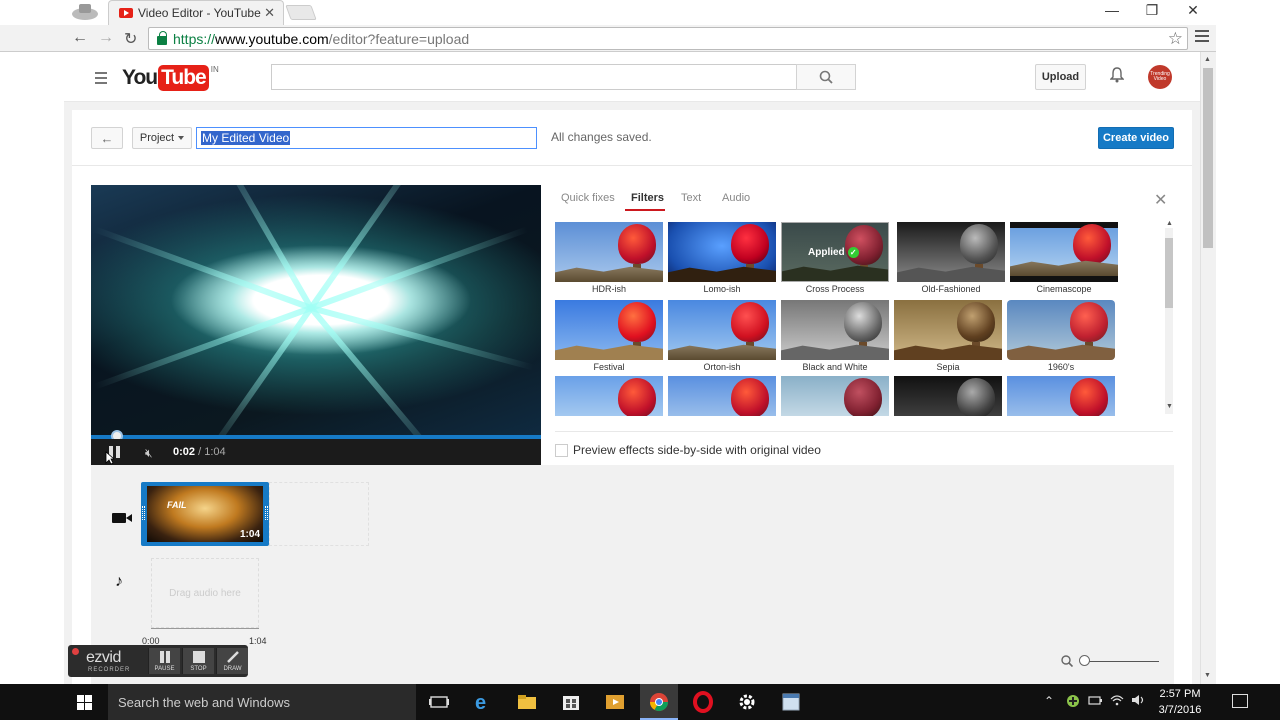 This screenshot has width=1280, height=720. Describe the element at coordinates (691, 198) in the screenshot. I see `tab-text: Text` at that location.